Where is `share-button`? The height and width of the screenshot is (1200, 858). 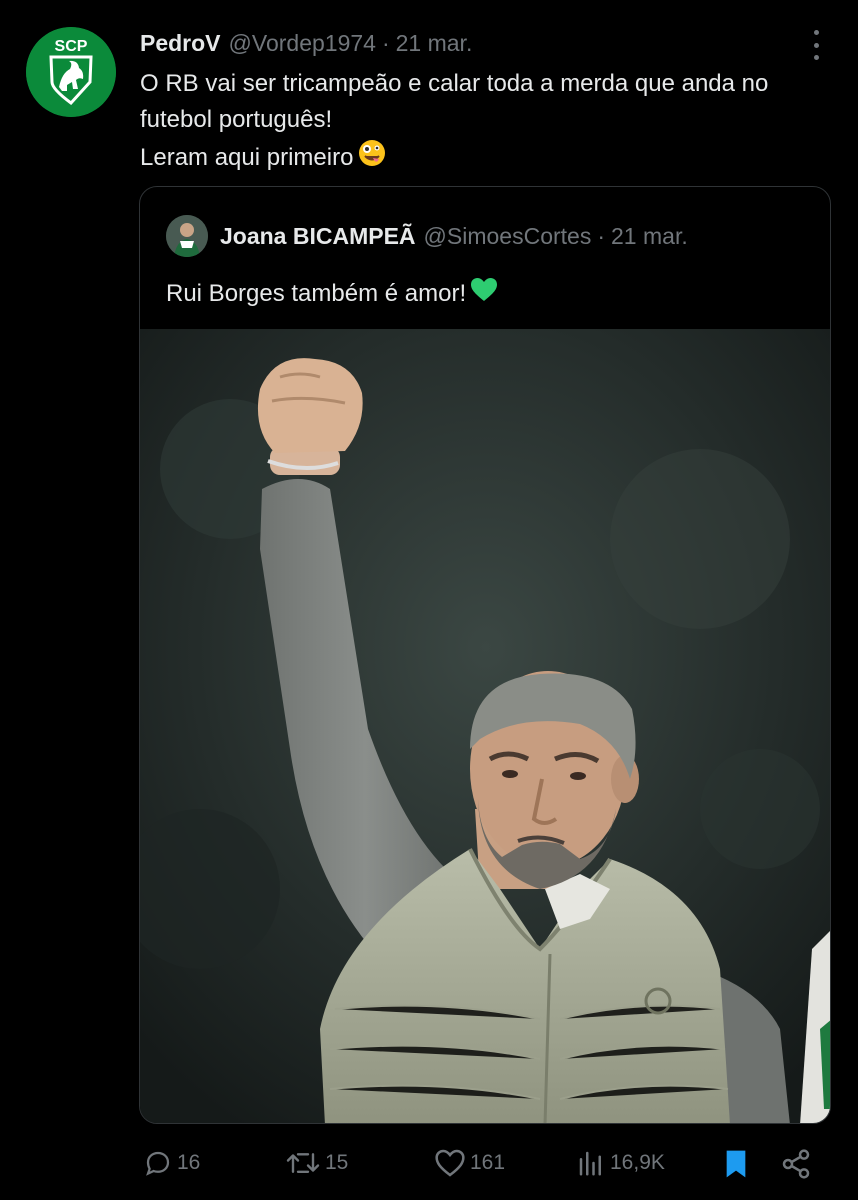
share-button is located at coordinates (796, 1164).